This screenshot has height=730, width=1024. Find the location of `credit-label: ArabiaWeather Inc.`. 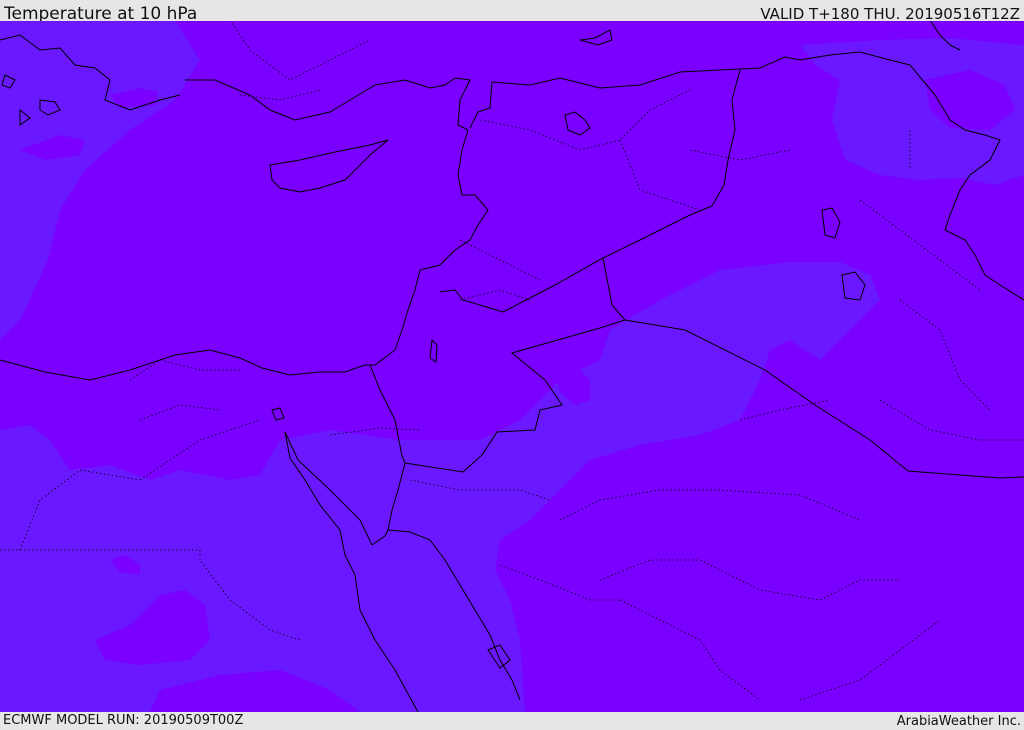

credit-label: ArabiaWeather Inc. is located at coordinates (958, 721).